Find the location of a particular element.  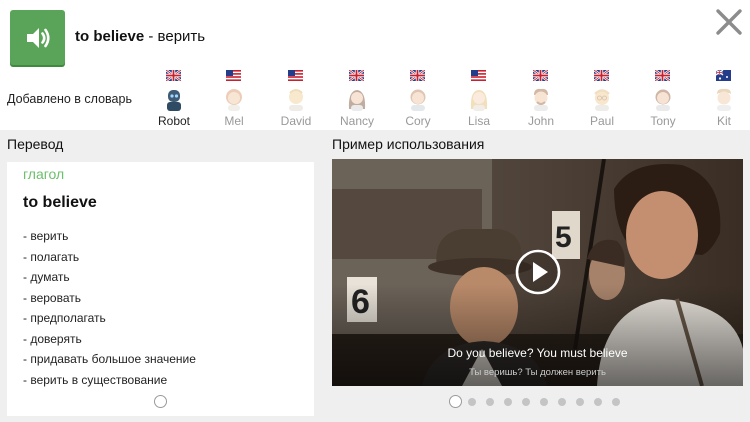

voice-tony: Tony is located at coordinates (663, 99).